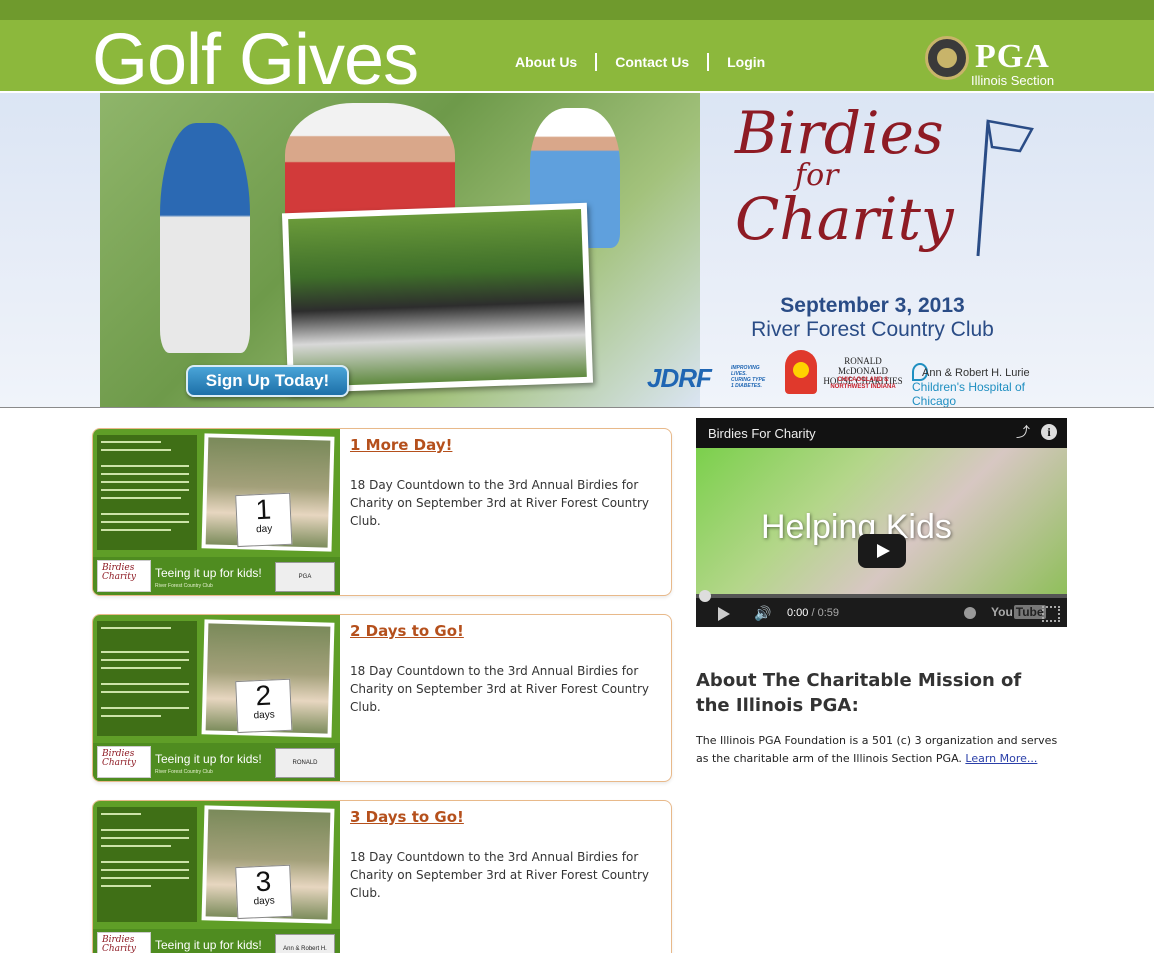  What do you see at coordinates (546, 62) in the screenshot?
I see `nav-about-us: About Us` at bounding box center [546, 62].